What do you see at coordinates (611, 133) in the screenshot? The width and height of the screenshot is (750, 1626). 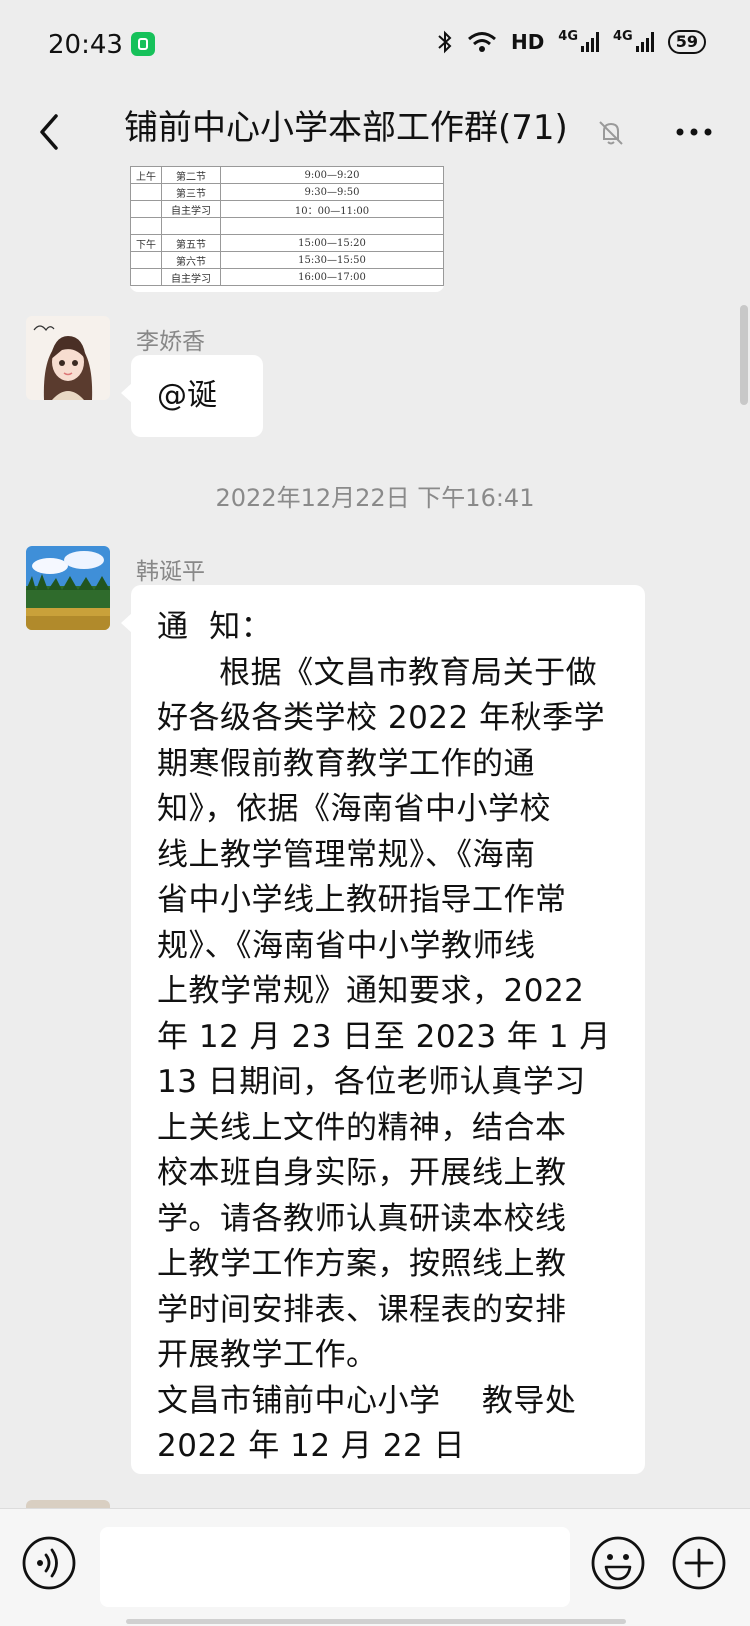 I see `bell-muted-icon` at bounding box center [611, 133].